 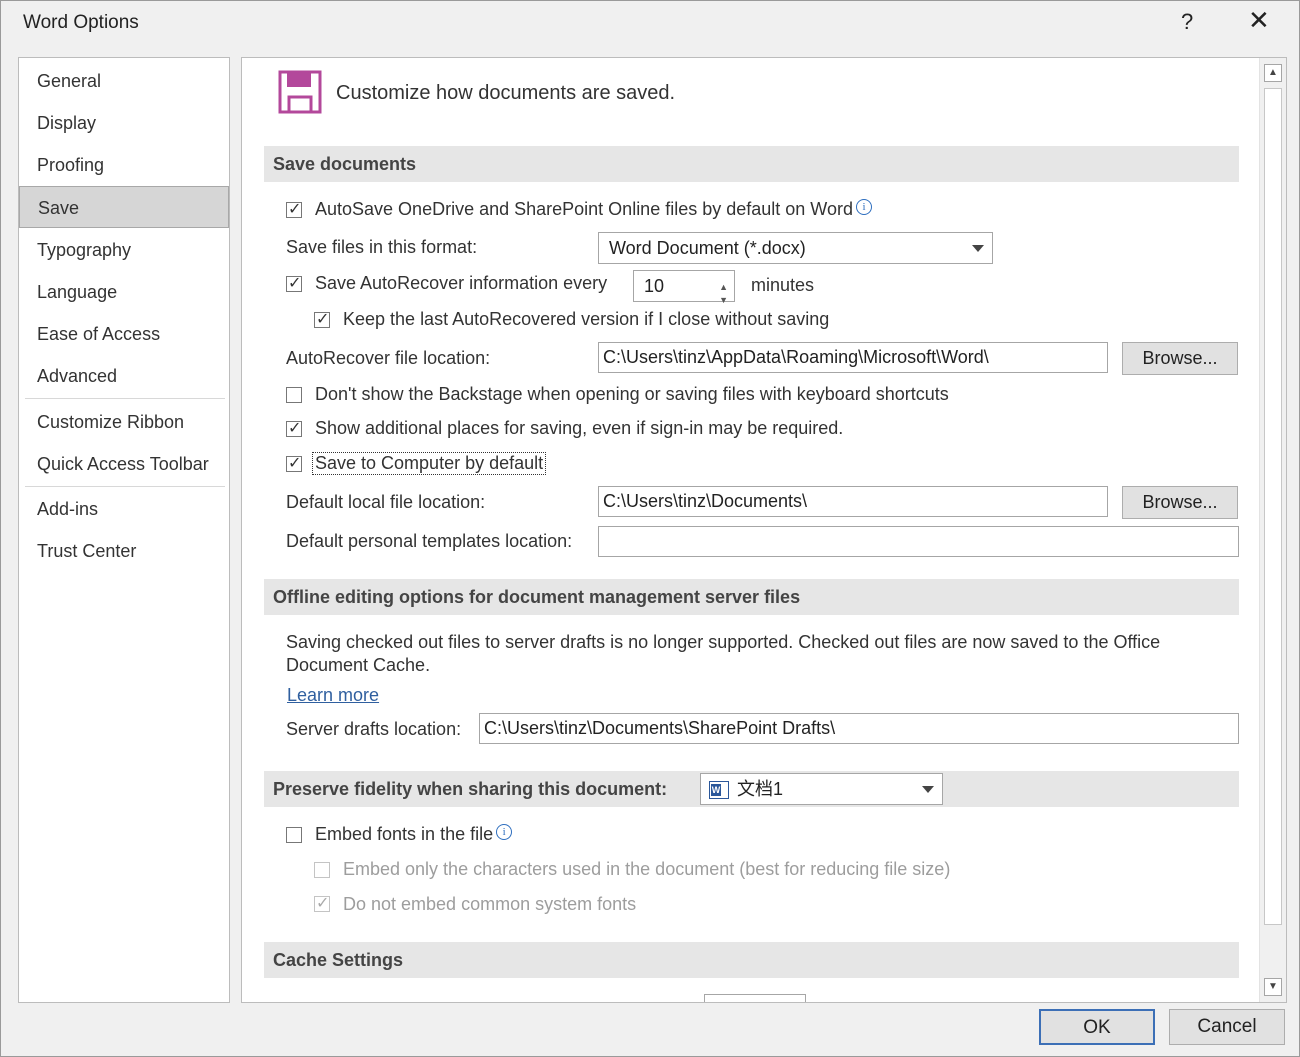 What do you see at coordinates (1259, 20) in the screenshot?
I see `close-button: ✕` at bounding box center [1259, 20].